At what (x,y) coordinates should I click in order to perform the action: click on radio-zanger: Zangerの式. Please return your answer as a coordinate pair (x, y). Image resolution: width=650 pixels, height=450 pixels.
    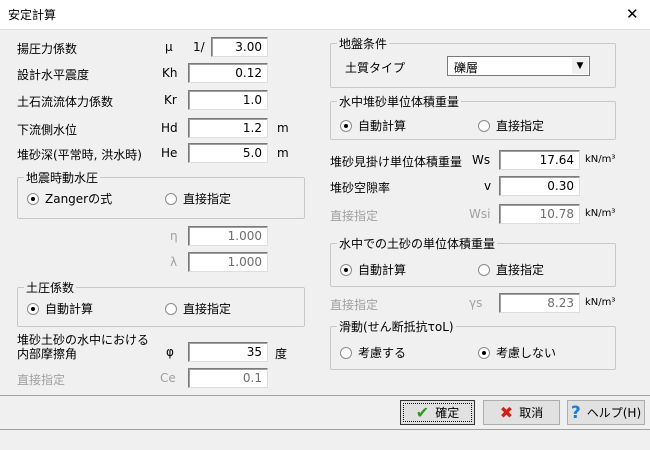
    Looking at the image, I should click on (69, 198).